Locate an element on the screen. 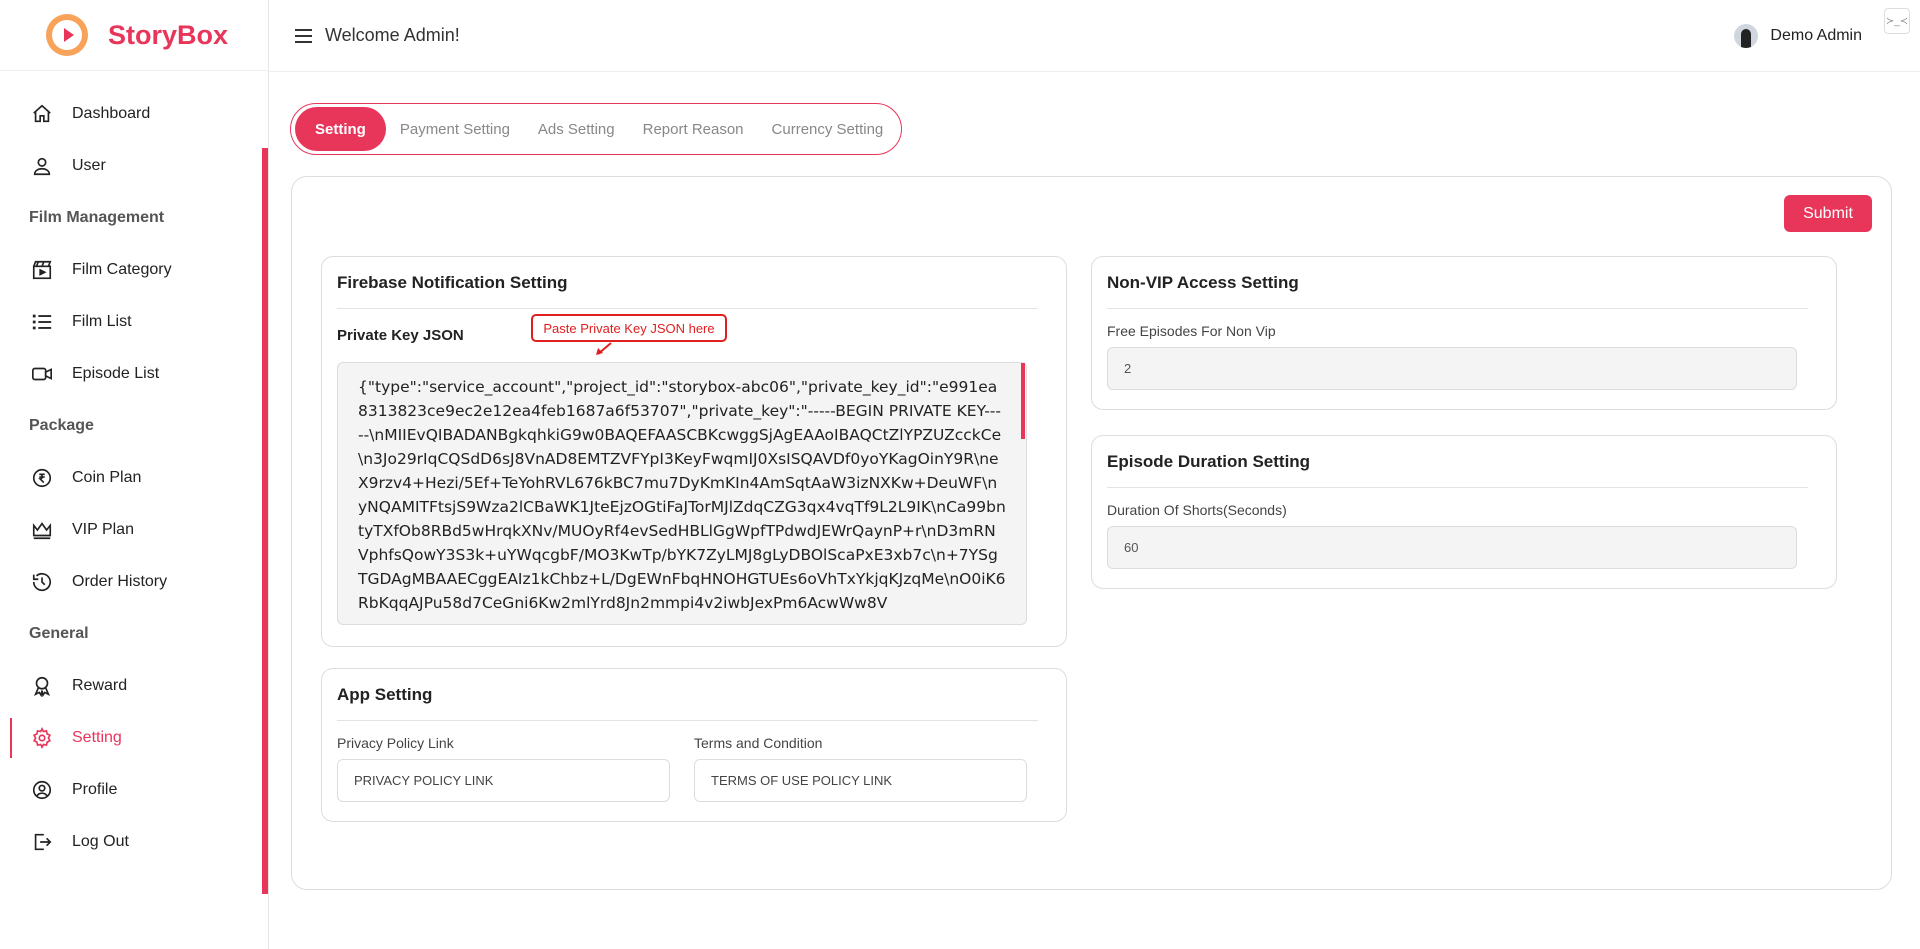  sidebar-item-order-history: Order History is located at coordinates (134, 582).